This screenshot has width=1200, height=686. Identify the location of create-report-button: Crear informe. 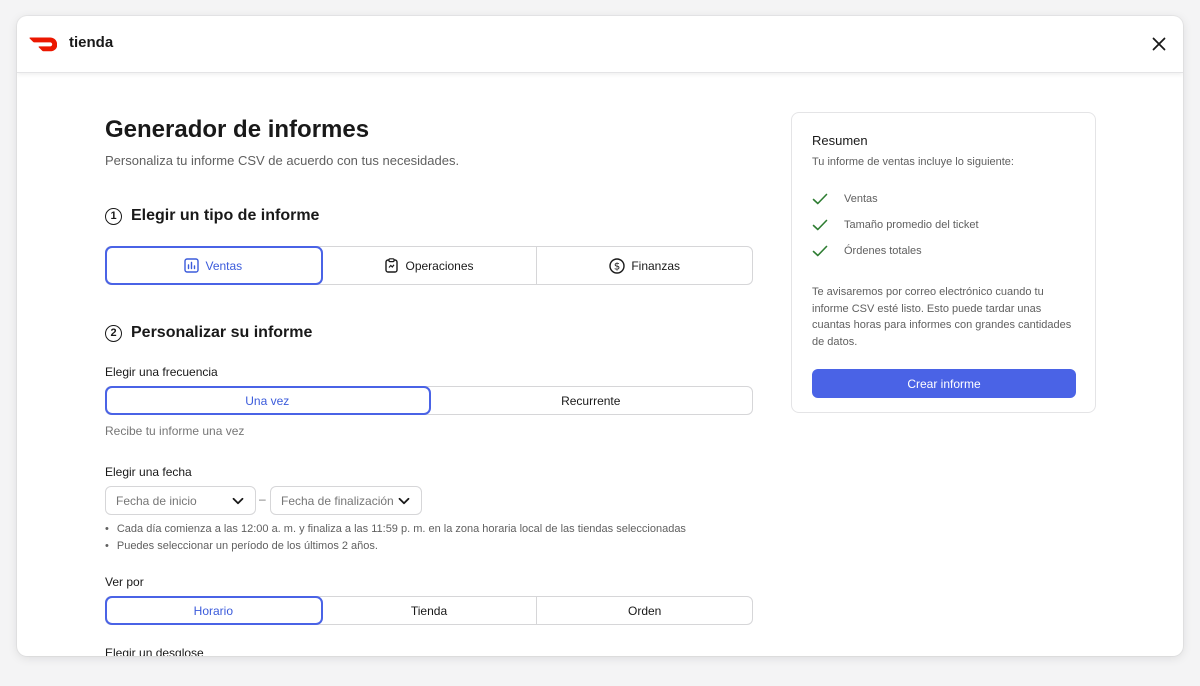
(944, 383).